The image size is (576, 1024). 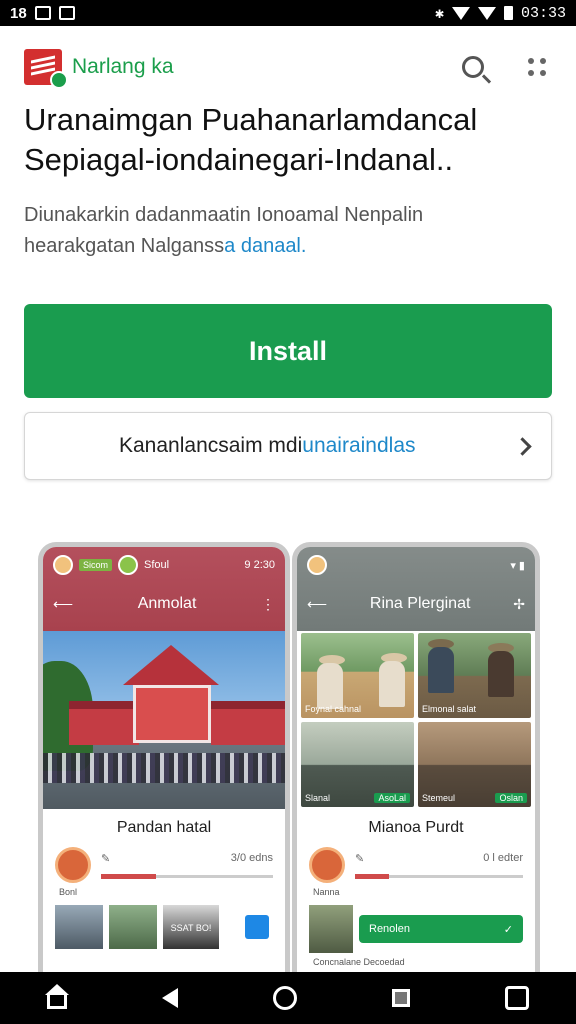 I want to click on more-dots-icon, so click(x=537, y=67).